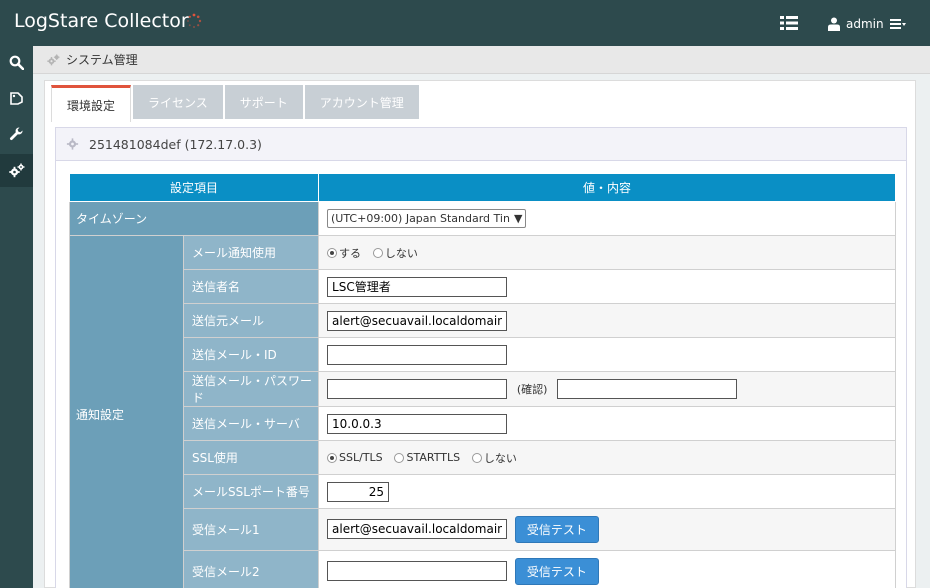  I want to click on smtp-password-confirm-input, so click(647, 389).